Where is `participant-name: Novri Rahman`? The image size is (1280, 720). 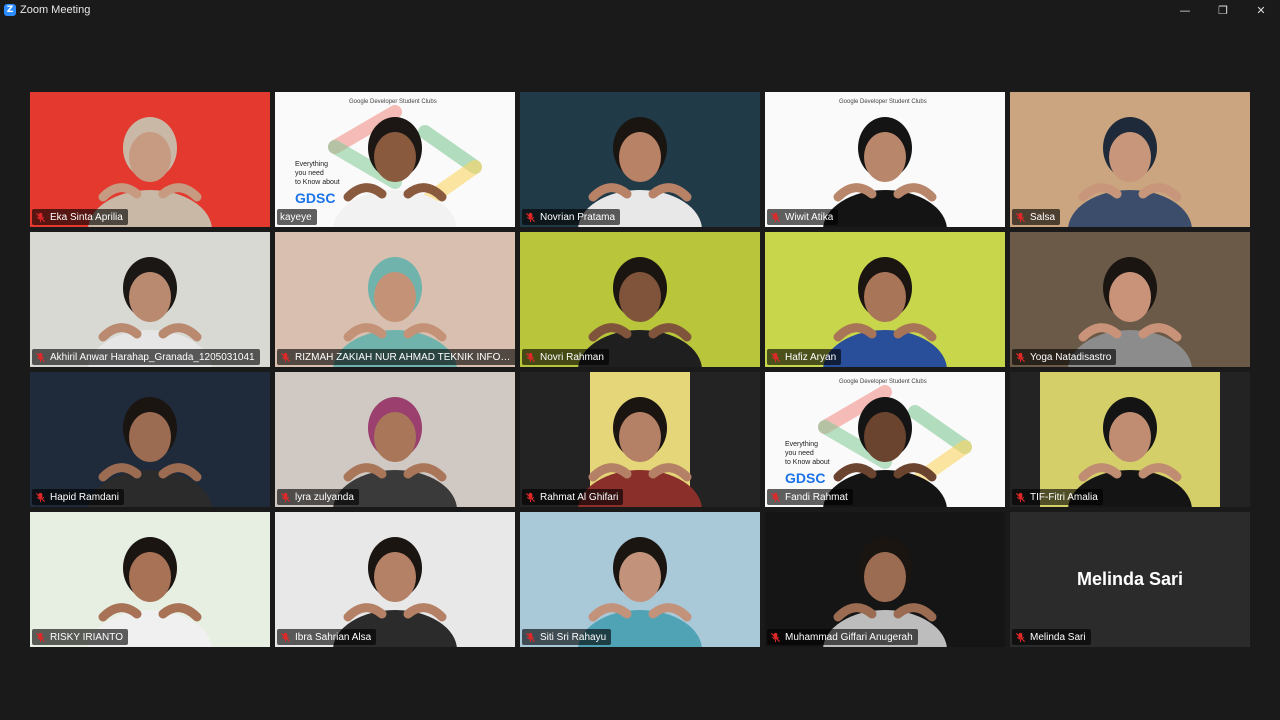 participant-name: Novri Rahman is located at coordinates (572, 357).